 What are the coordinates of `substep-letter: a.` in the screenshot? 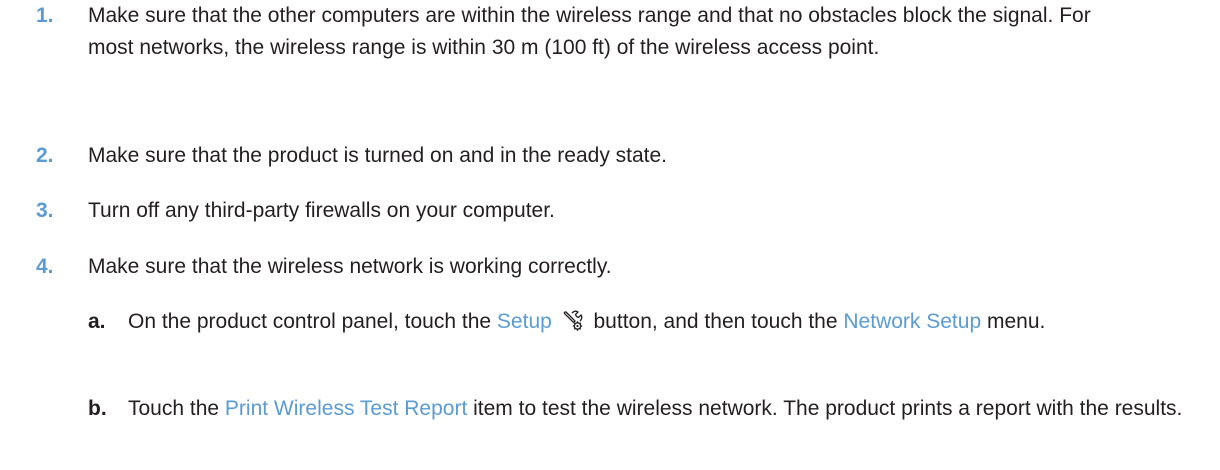 It's located at (97, 321).